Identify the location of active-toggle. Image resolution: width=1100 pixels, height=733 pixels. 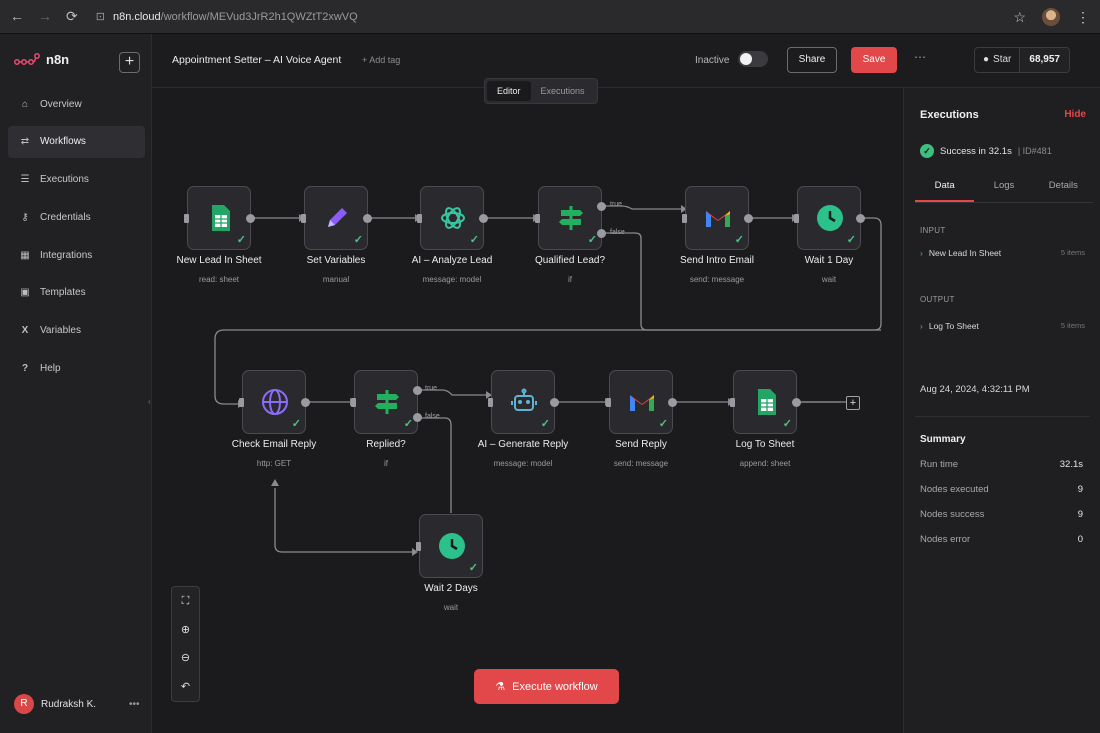
(753, 59).